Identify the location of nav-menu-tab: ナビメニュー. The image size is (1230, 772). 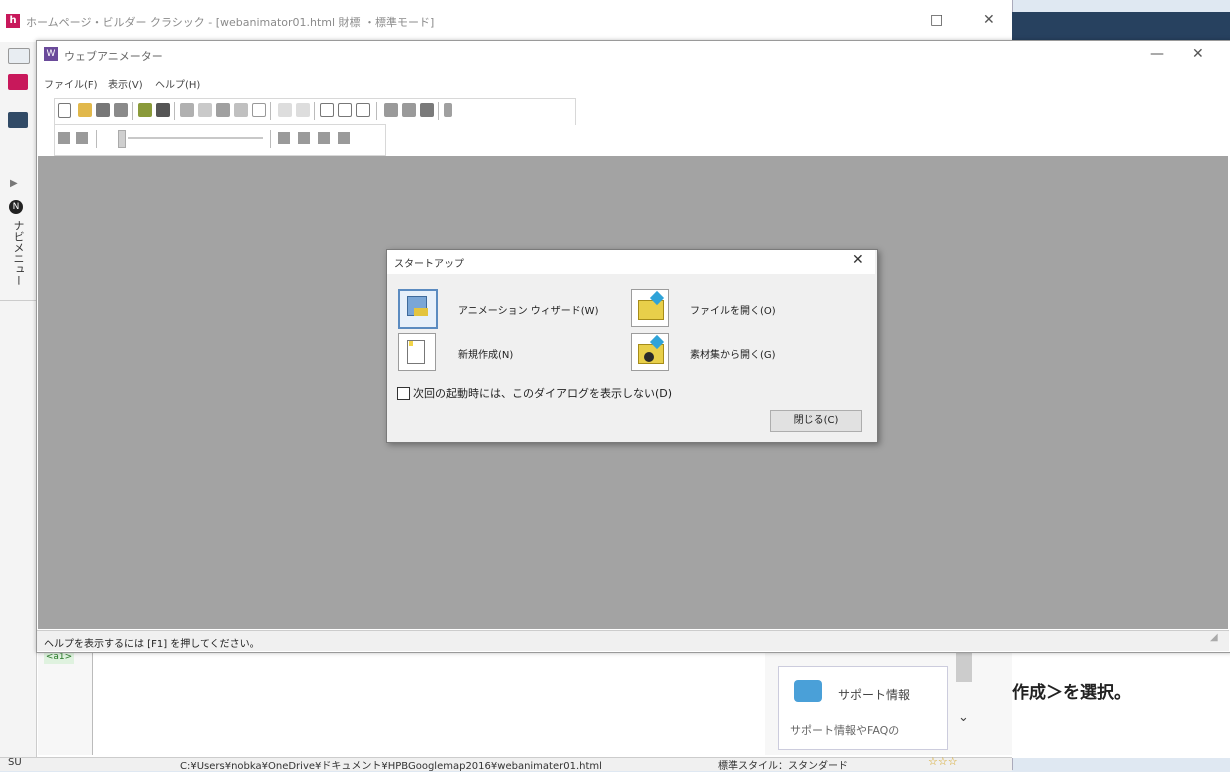
(18, 253).